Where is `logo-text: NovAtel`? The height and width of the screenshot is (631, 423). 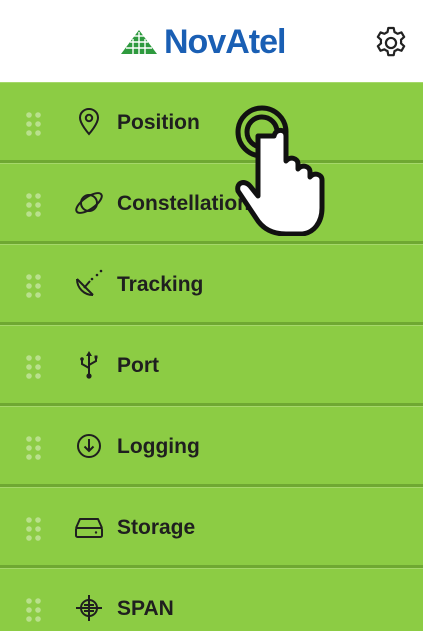 logo-text: NovAtel is located at coordinates (225, 42).